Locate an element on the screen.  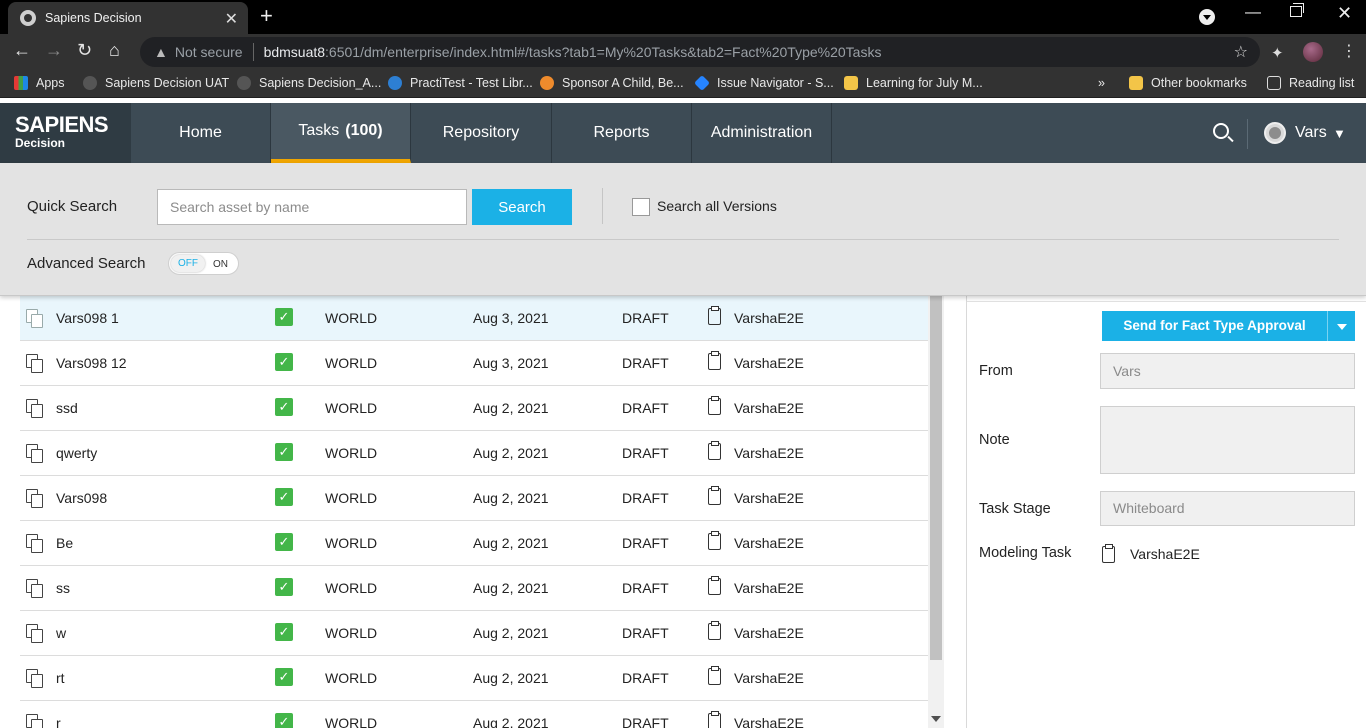
globe-icon is located at coordinates (1275, 133).